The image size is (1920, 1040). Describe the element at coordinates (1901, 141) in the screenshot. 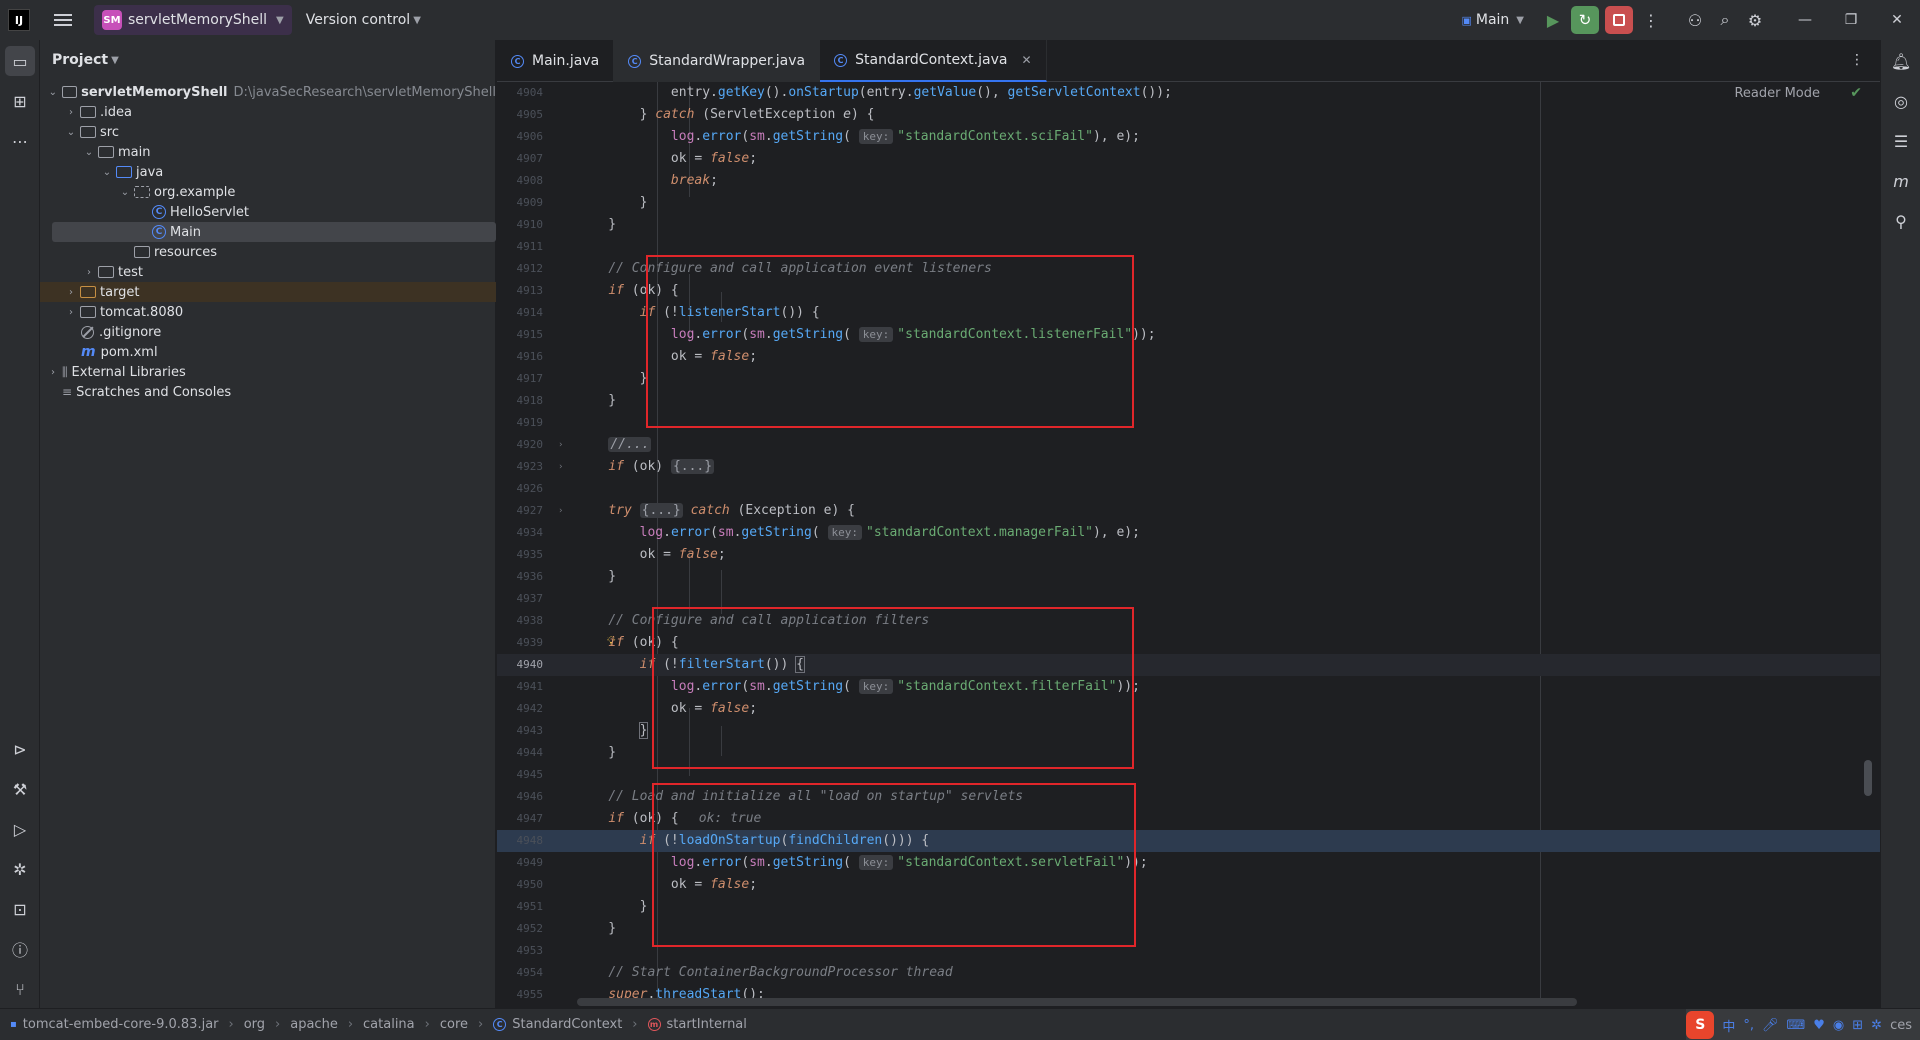

I see `database-icon: ☰` at that location.